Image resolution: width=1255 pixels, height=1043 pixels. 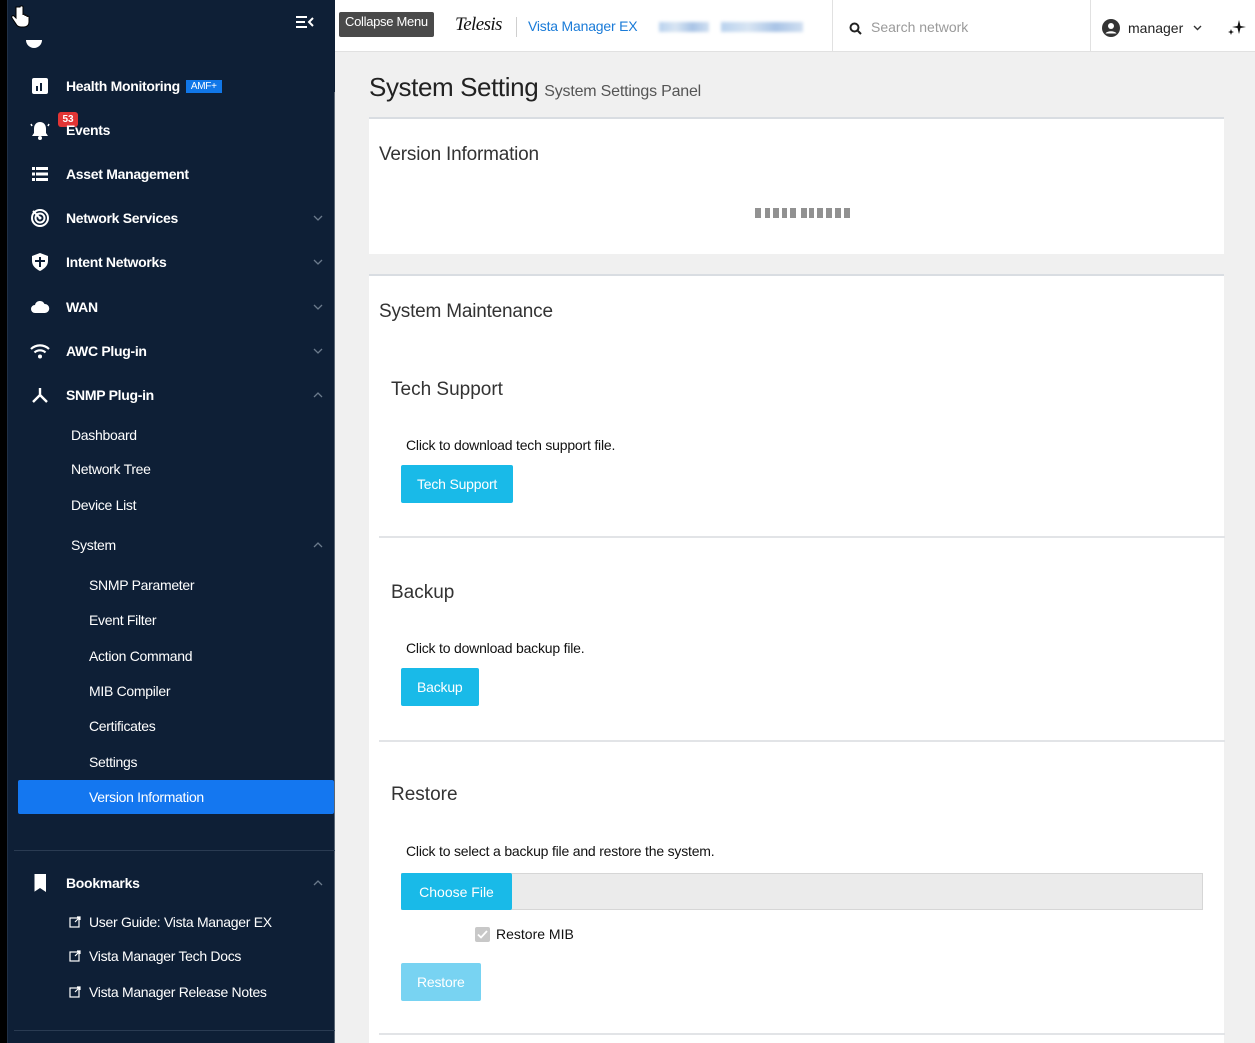 What do you see at coordinates (127, 174) in the screenshot?
I see `nav-label: Asset Management` at bounding box center [127, 174].